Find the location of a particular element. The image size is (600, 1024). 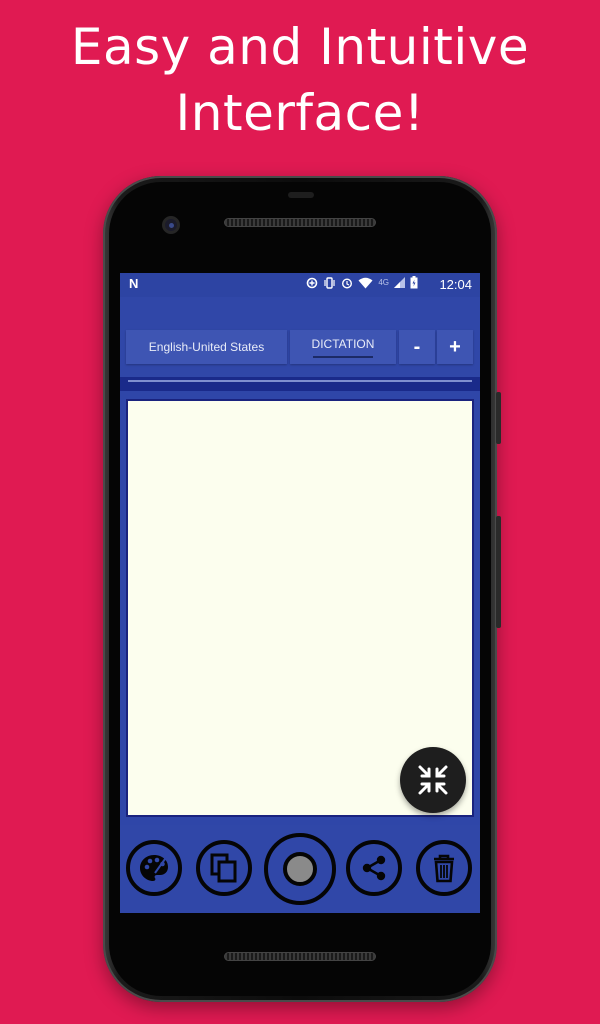

wifi-icon is located at coordinates (365, 282).